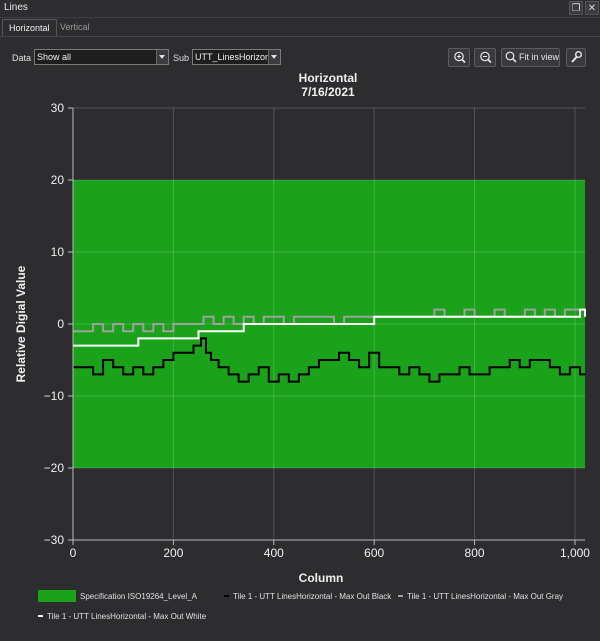 The width and height of the screenshot is (600, 641). What do you see at coordinates (575, 553) in the screenshot?
I see `x-tick-label: 1,000` at bounding box center [575, 553].